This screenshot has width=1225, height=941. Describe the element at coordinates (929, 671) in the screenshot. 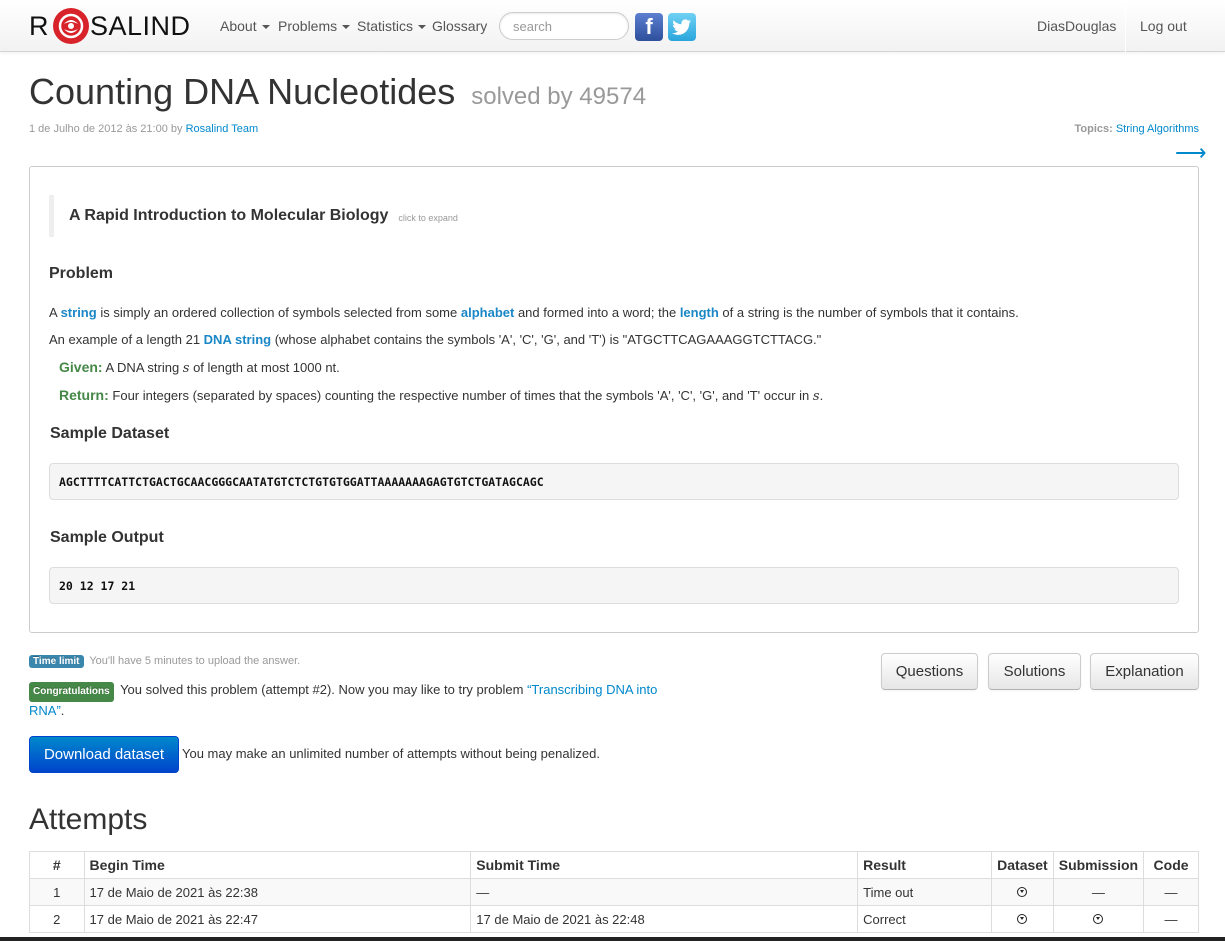

I see `questions-button: Questions` at that location.